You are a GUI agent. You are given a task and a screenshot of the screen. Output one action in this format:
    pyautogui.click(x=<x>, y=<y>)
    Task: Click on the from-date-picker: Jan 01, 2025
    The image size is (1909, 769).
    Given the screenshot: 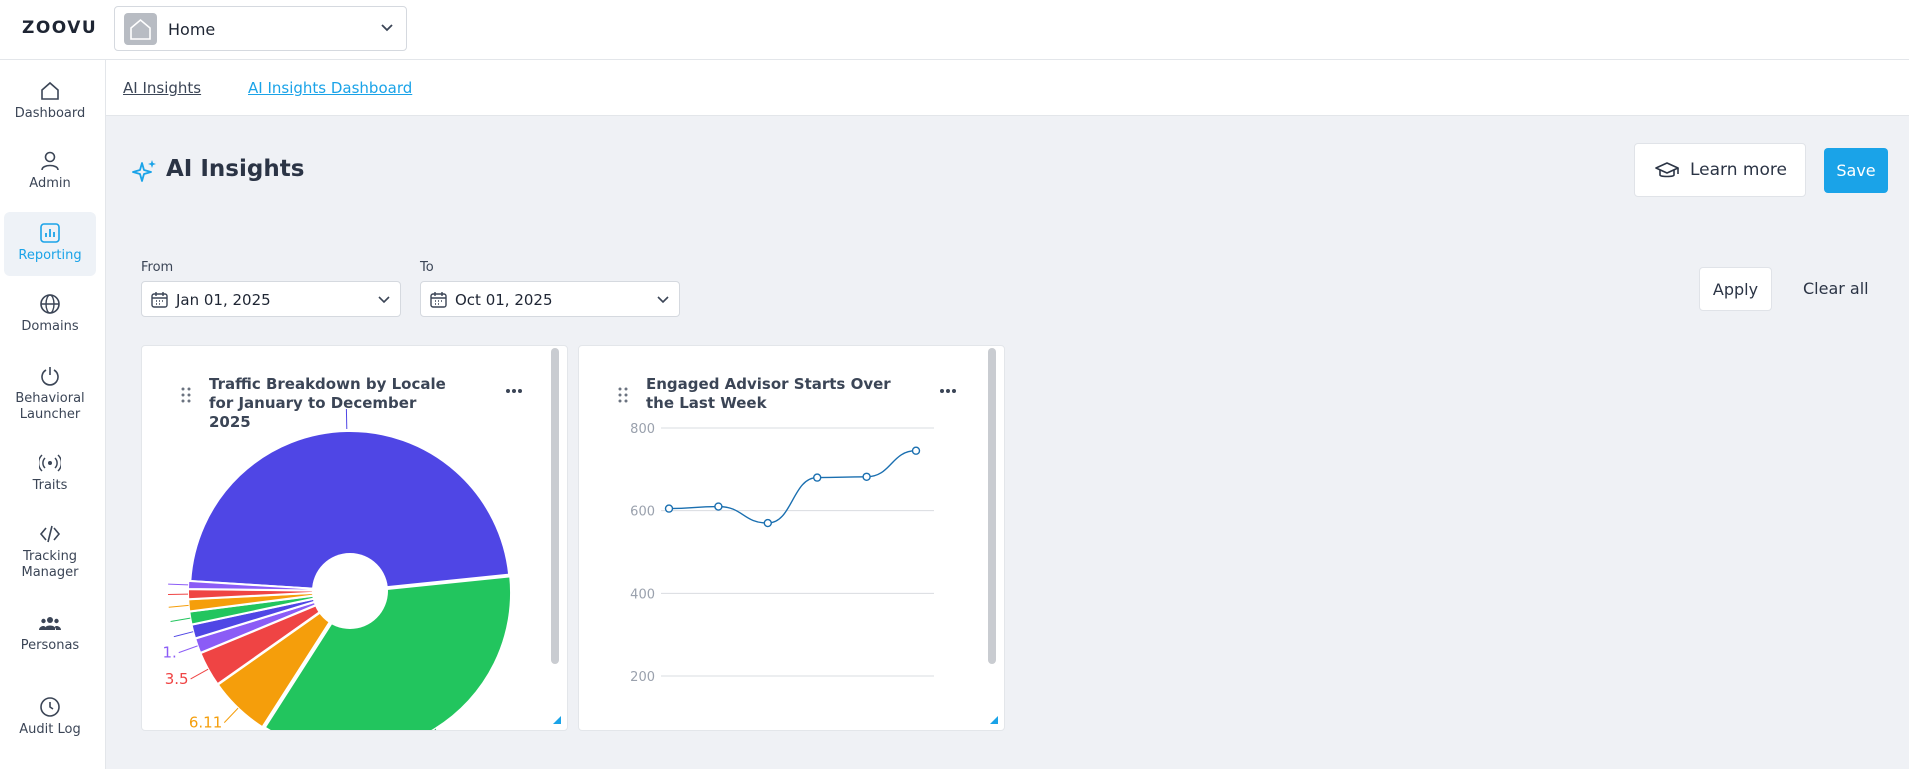 What is the action you would take?
    pyautogui.click(x=271, y=299)
    